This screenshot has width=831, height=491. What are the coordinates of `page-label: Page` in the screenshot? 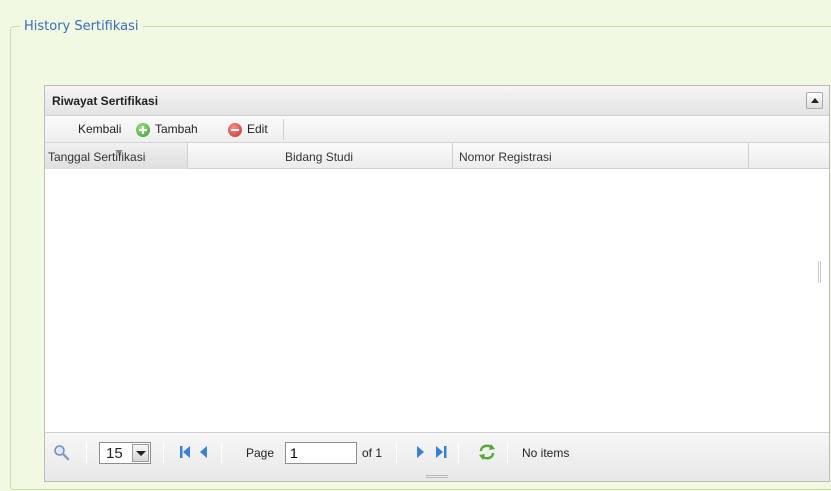 It's located at (260, 453).